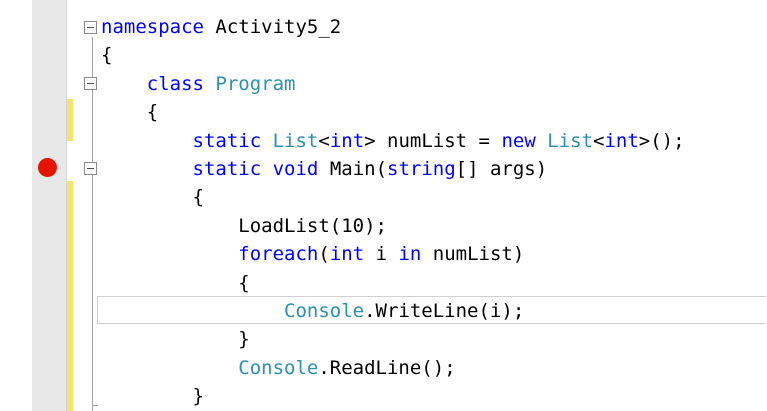  Describe the element at coordinates (353, 169) in the screenshot. I see `code-token: Main(` at that location.